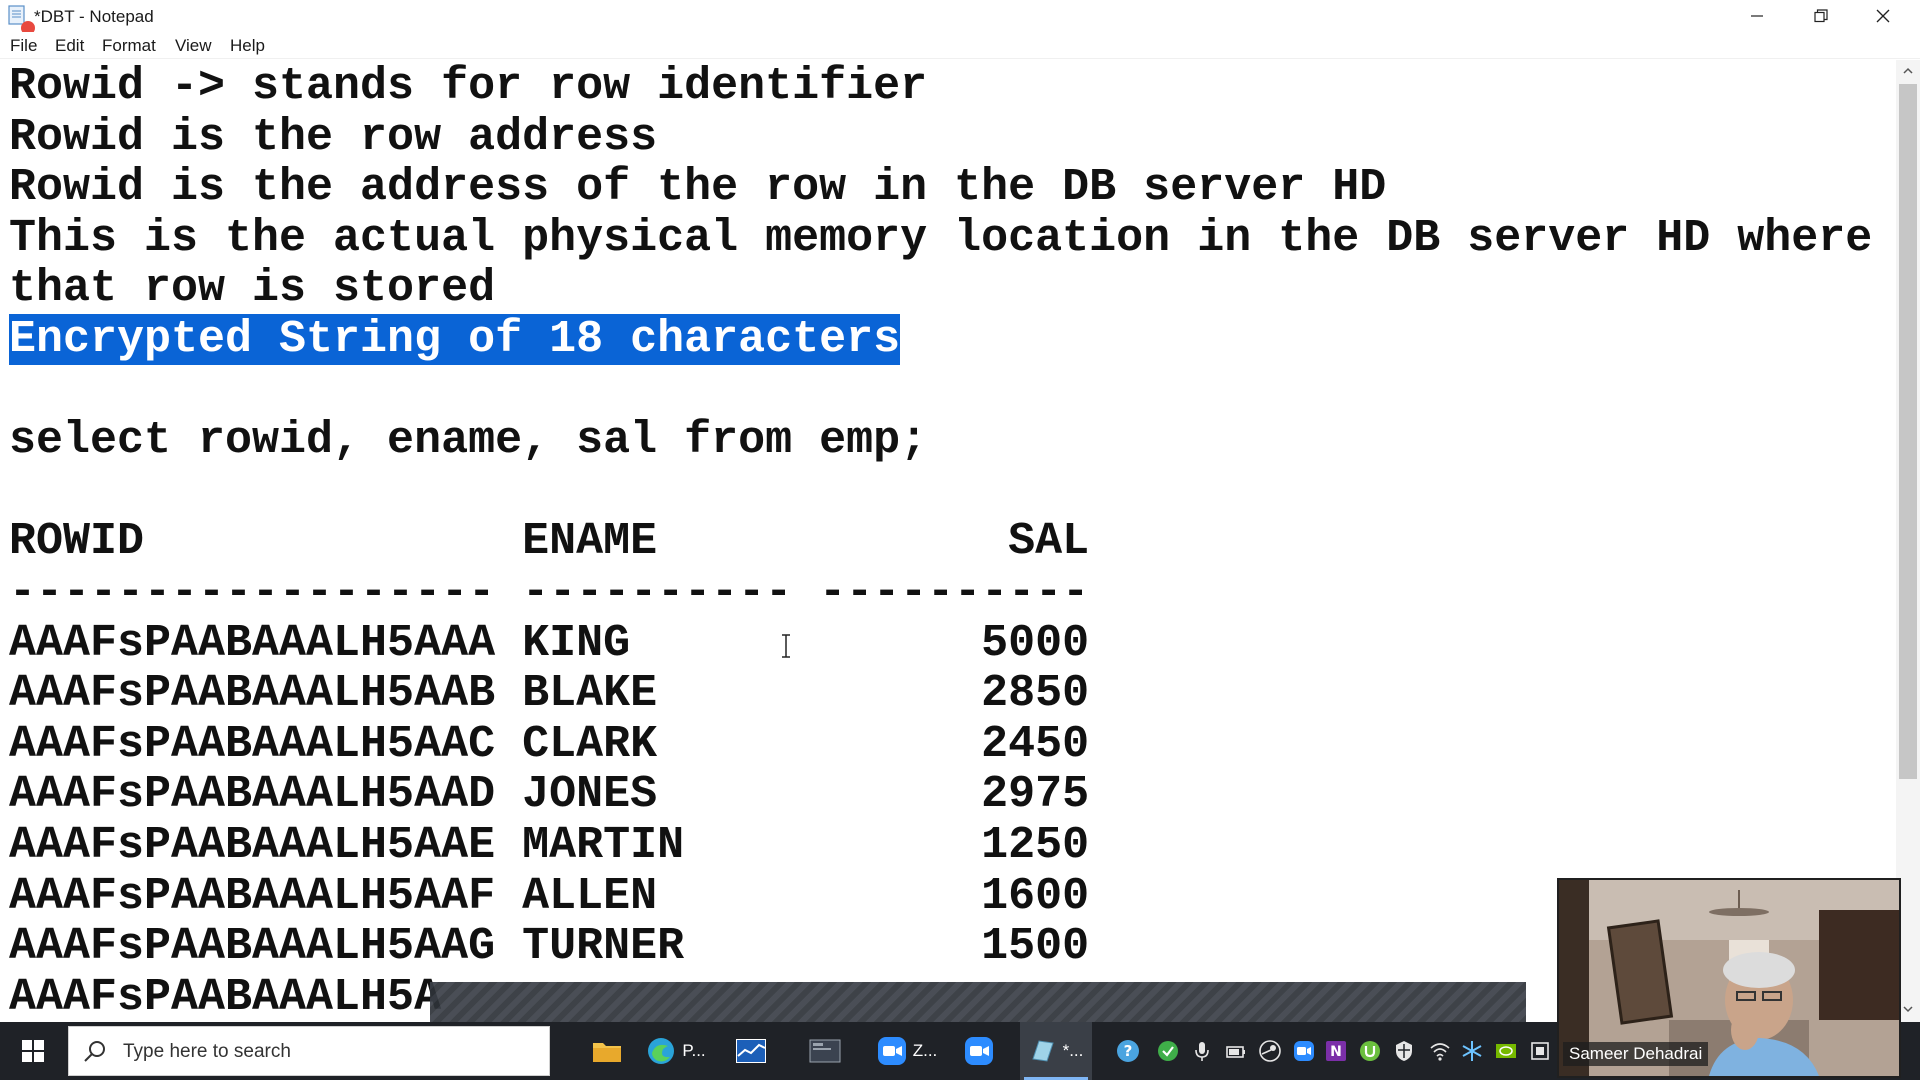 The height and width of the screenshot is (1080, 1920). What do you see at coordinates (1404, 1051) in the screenshot?
I see `security-tray-icon` at bounding box center [1404, 1051].